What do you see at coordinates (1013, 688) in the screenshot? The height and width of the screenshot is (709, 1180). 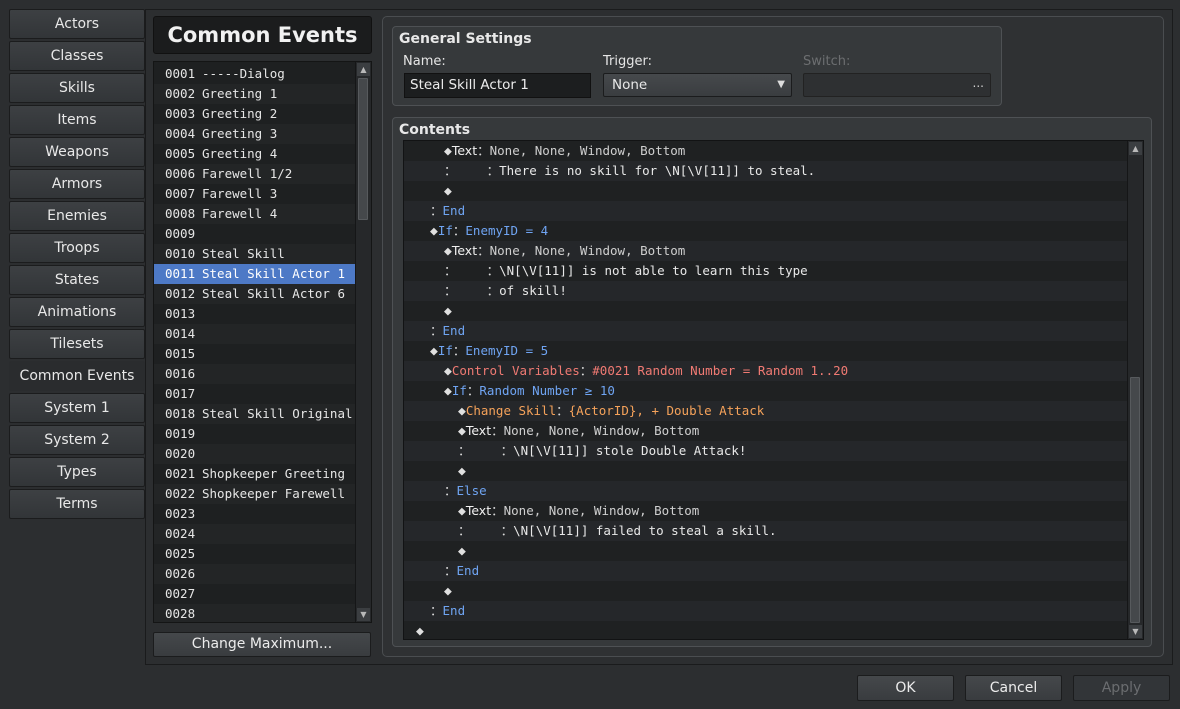 I see `cancel-button: Cancel` at bounding box center [1013, 688].